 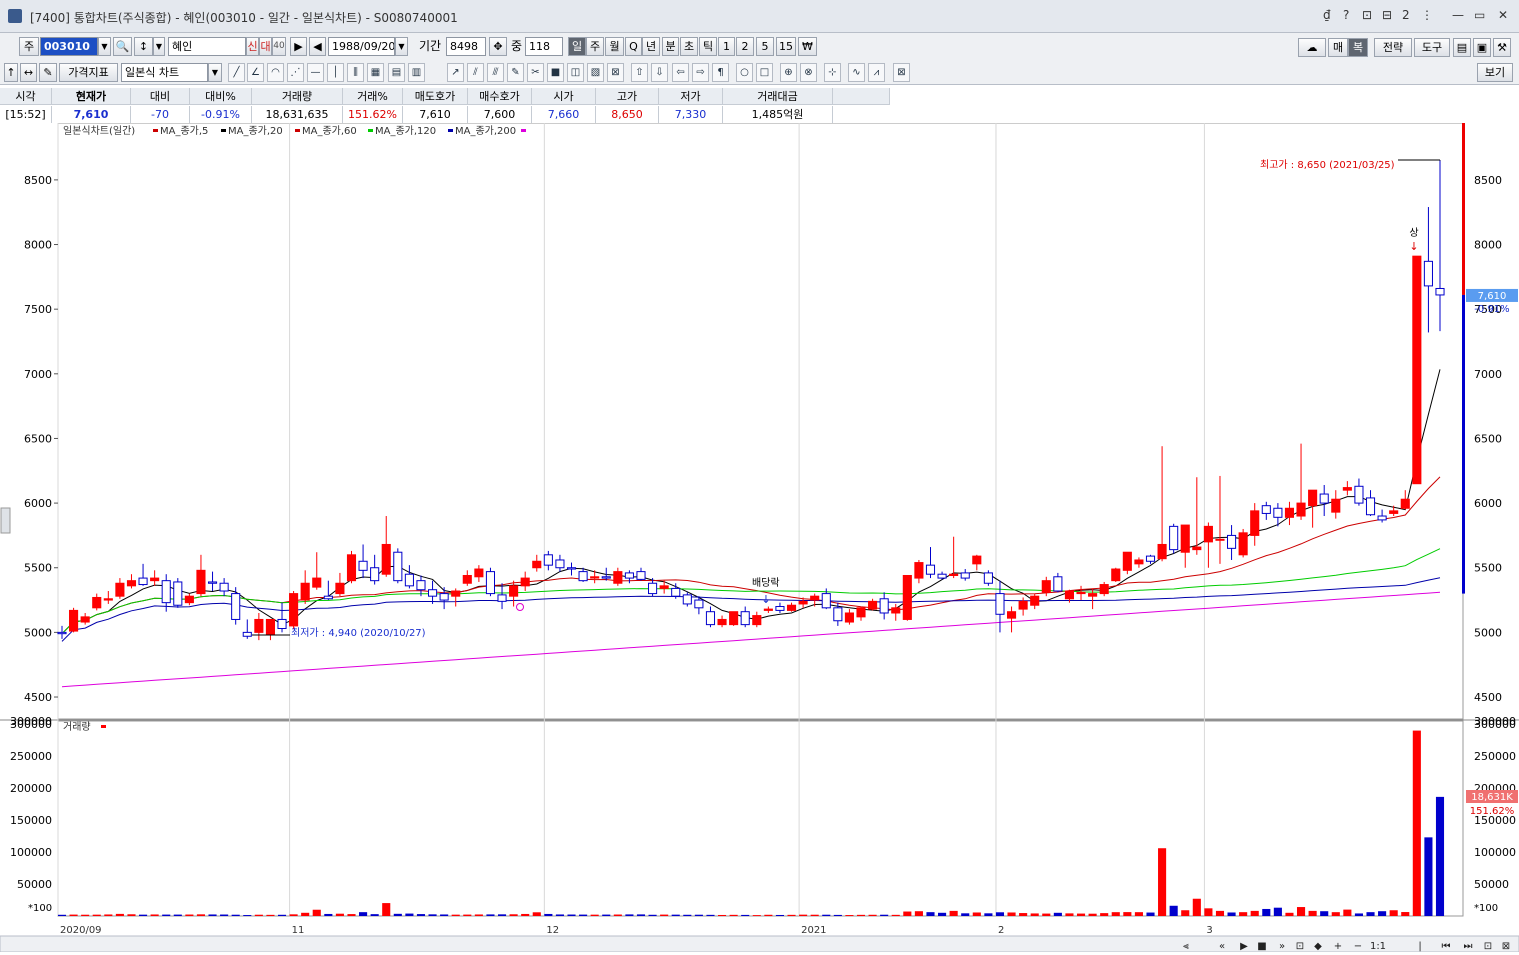 I want to click on sort-icon: ↕, so click(x=143, y=46).